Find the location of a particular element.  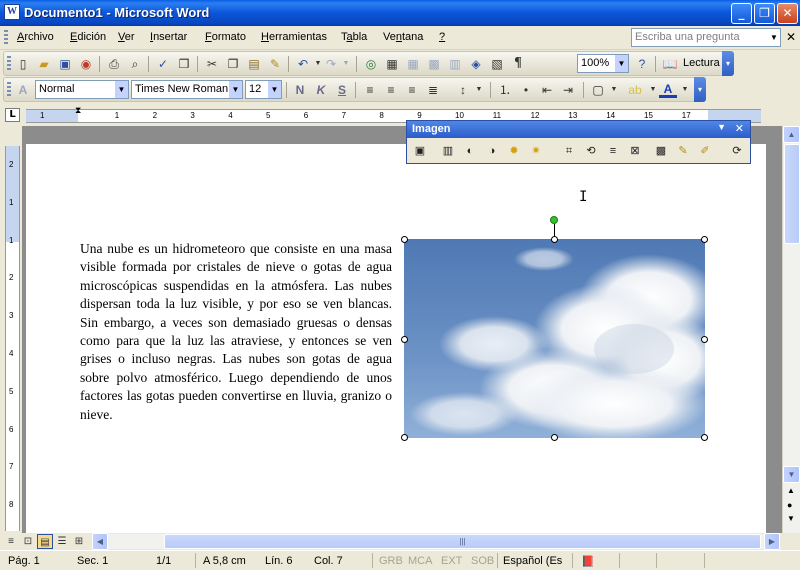

insert-excel-icon: ▩ is located at coordinates (434, 64).